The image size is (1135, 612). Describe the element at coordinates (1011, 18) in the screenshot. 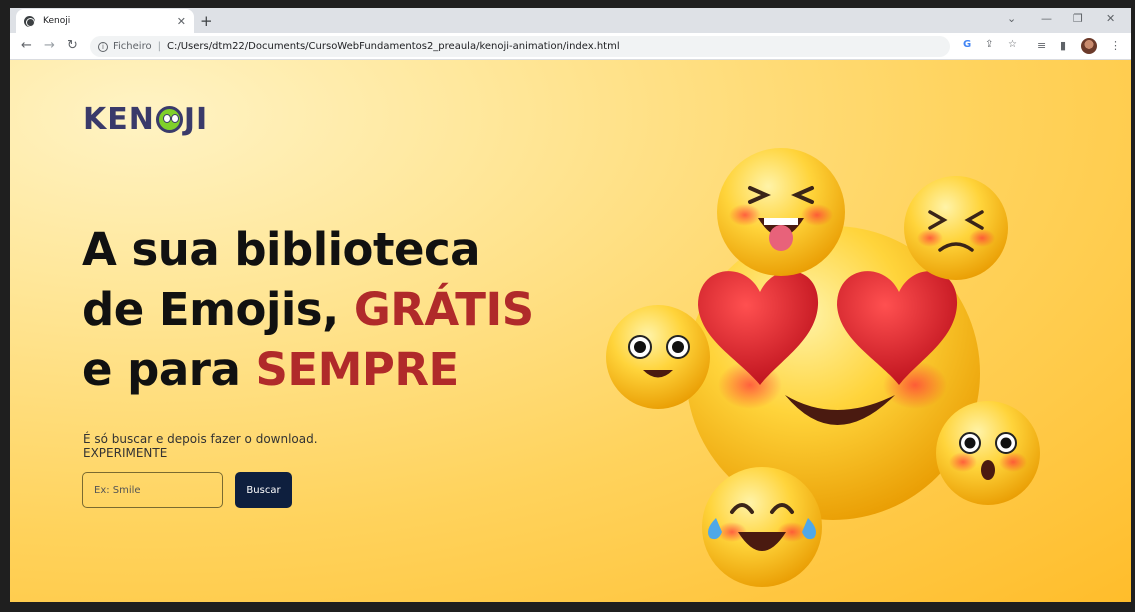

I see `tab-search-icon: ⌄` at that location.